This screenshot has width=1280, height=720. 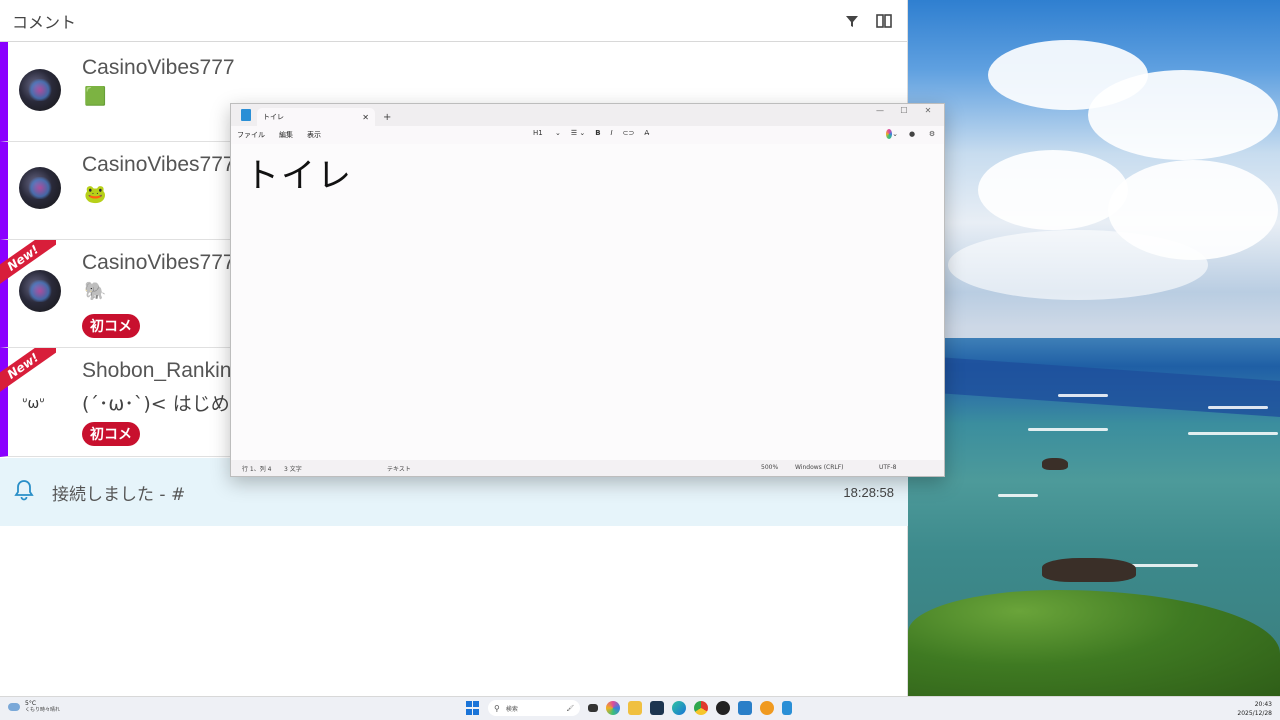 I want to click on notice-time: 18:28:58, so click(x=868, y=492).